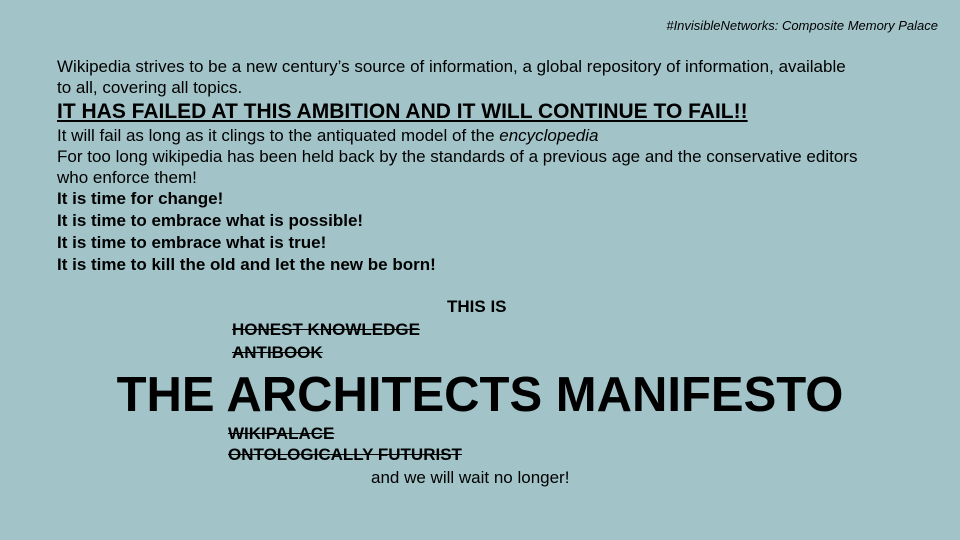  Describe the element at coordinates (477, 306) in the screenshot. I see `this-is-label: THIS IS` at that location.